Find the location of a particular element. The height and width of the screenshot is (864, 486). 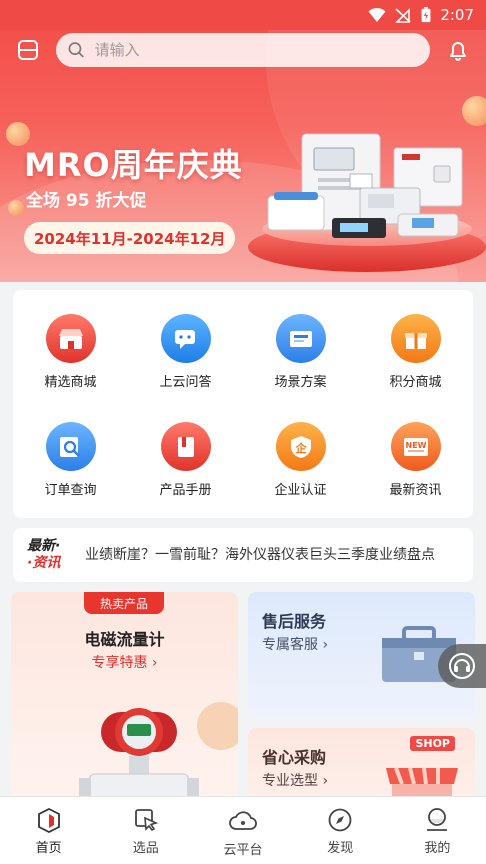

banner-subtitle: 全场 95 折大促 is located at coordinates (86, 201).